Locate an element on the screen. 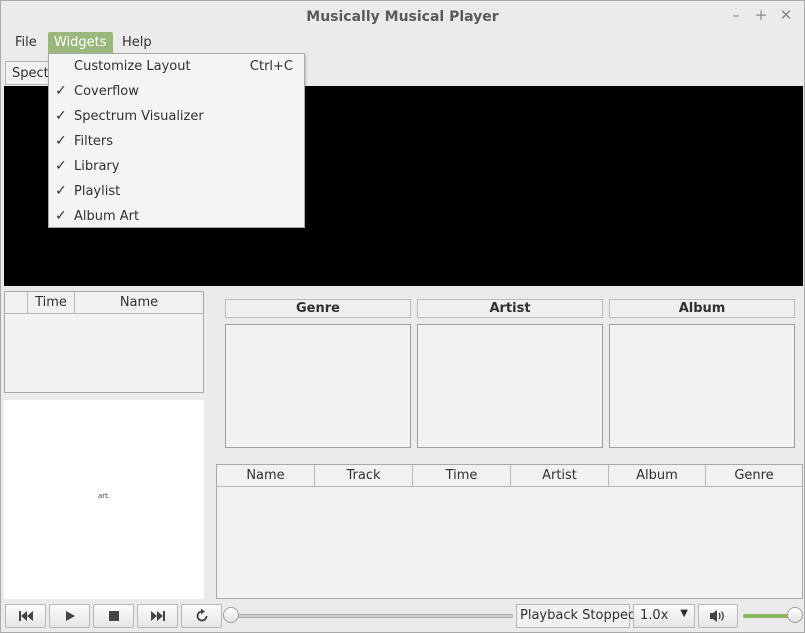  play-icon is located at coordinates (70, 616).